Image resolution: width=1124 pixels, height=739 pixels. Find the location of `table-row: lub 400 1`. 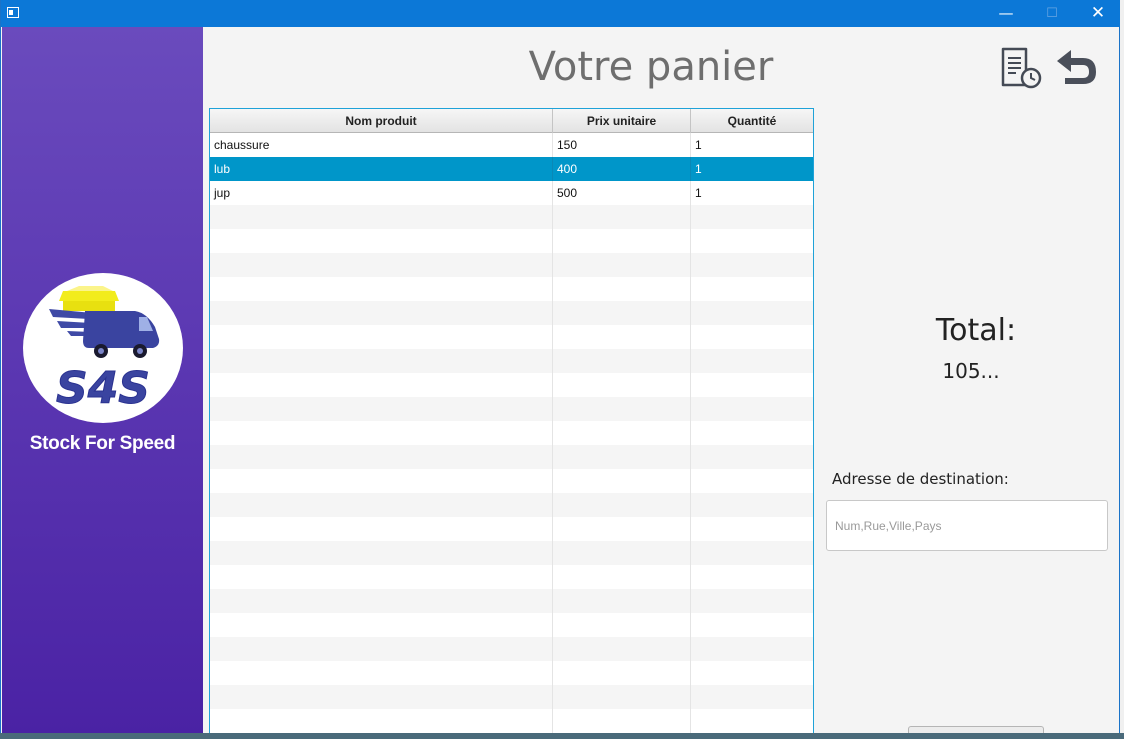

table-row: lub 400 1 is located at coordinates (511, 169).